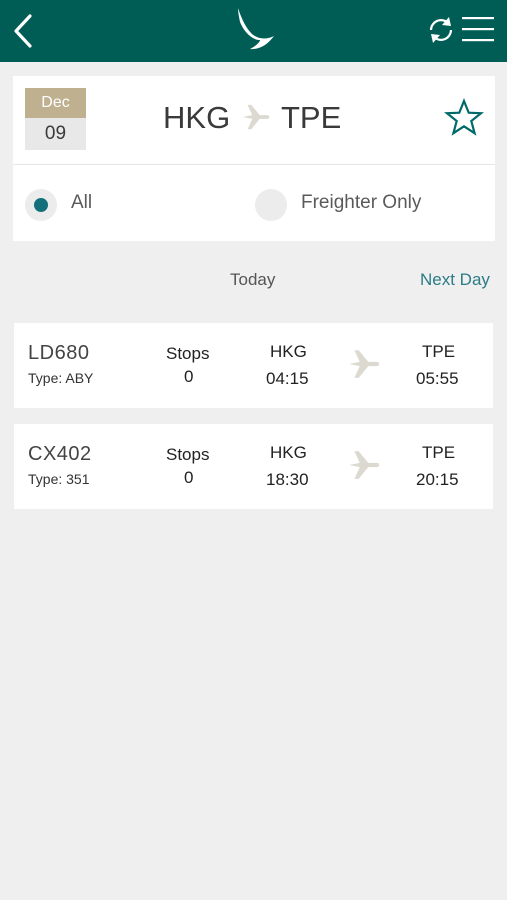 This screenshot has width=507, height=900. I want to click on refresh-icon, so click(441, 30).